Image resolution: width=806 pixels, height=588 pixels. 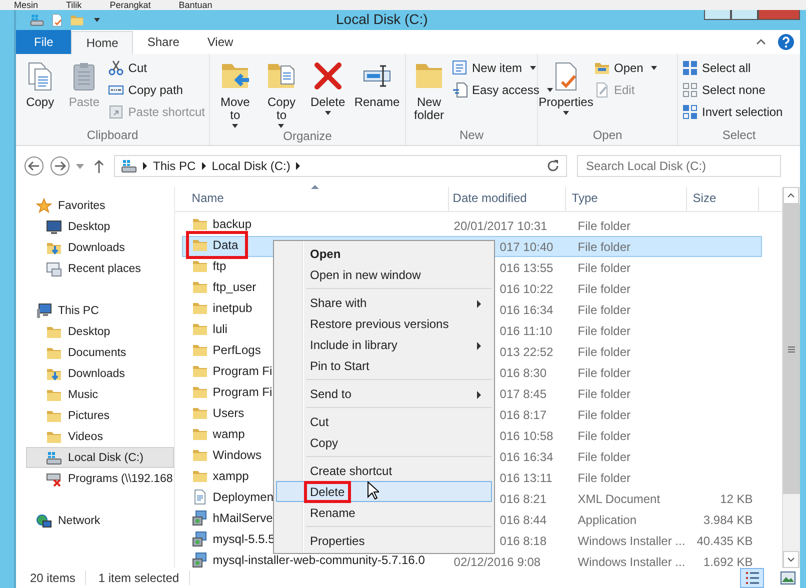 I want to click on date-cell-text: 016 8:30, so click(x=524, y=373).